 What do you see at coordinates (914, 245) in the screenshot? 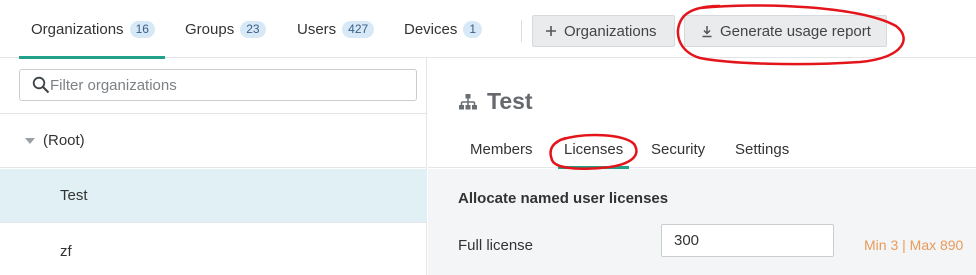
I see `license-range-text: Min 3 | Max 890` at bounding box center [914, 245].